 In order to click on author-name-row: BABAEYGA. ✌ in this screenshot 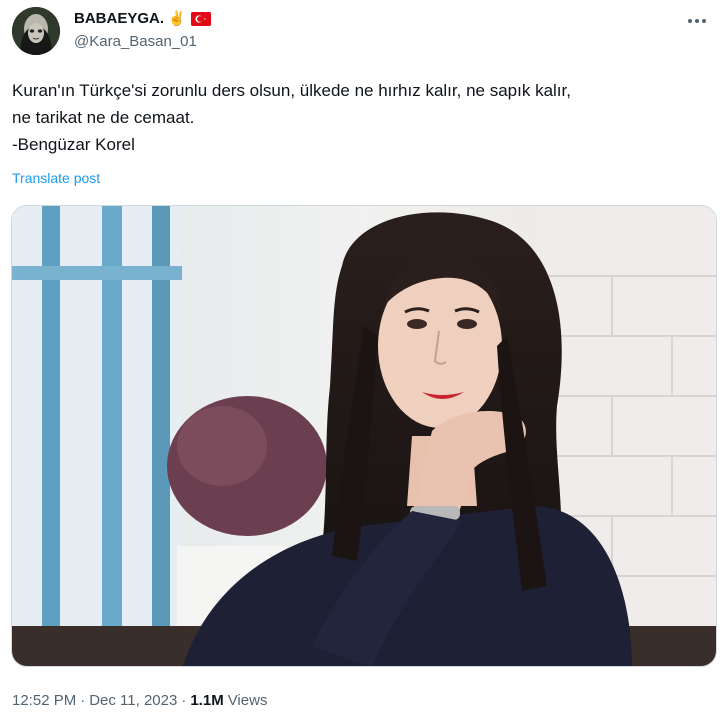, I will do `click(143, 18)`.